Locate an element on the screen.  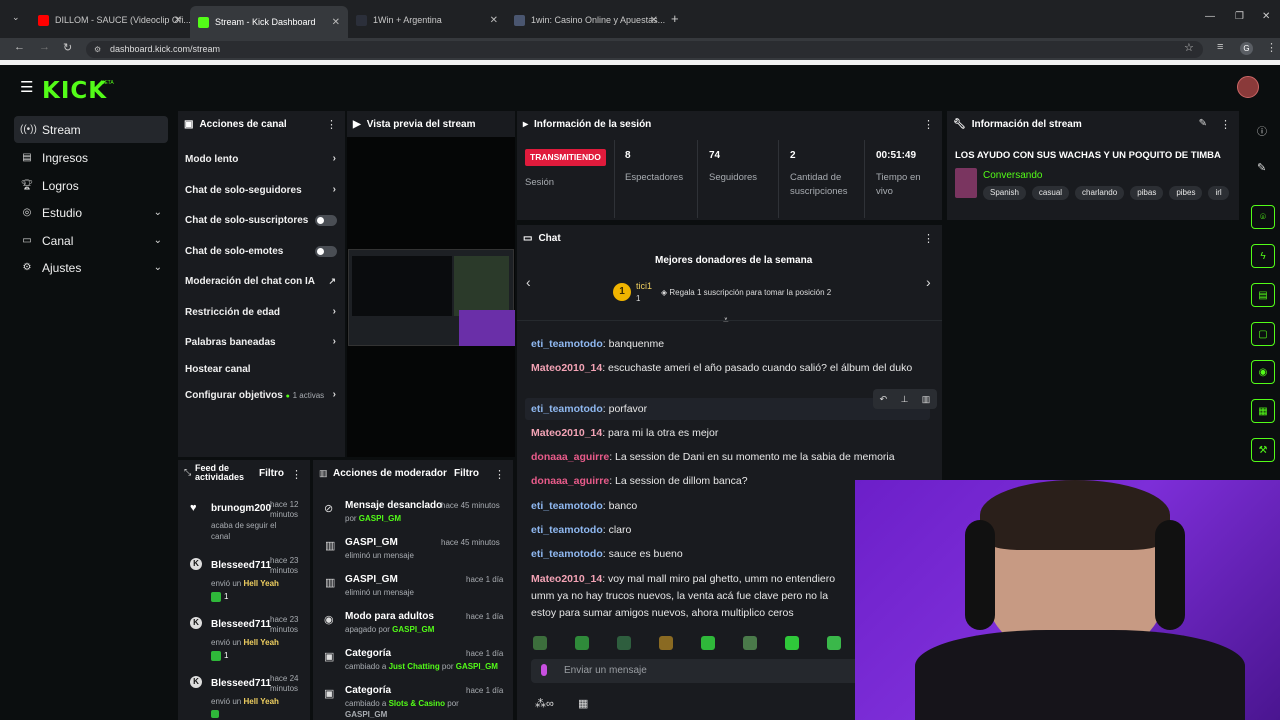
user-avatar is located at coordinates (1248, 87).